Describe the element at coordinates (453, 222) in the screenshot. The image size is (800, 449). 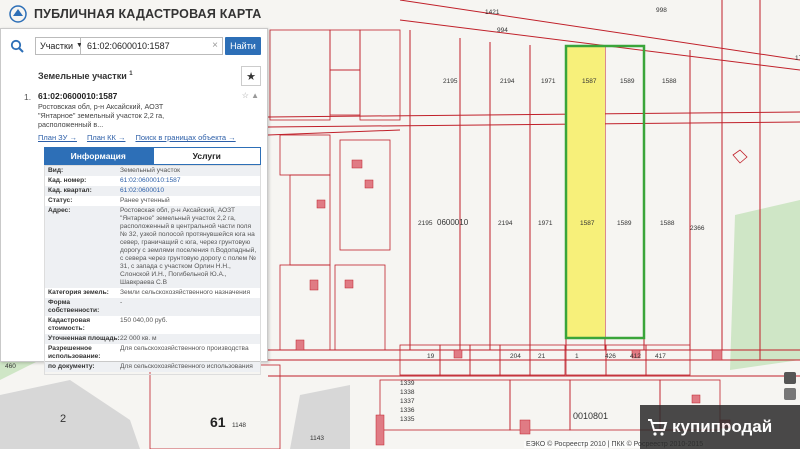
I see `map-label: 0600010` at that location.